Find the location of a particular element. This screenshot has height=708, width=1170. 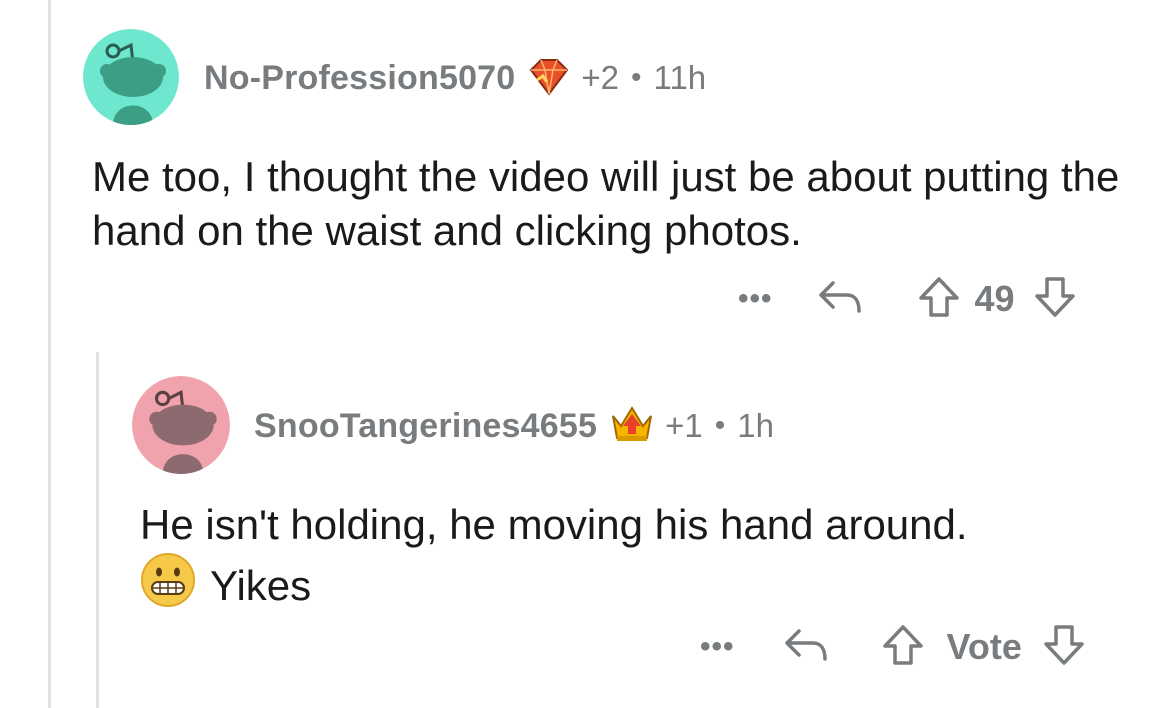

grimacing-face-icon is located at coordinates (168, 586).